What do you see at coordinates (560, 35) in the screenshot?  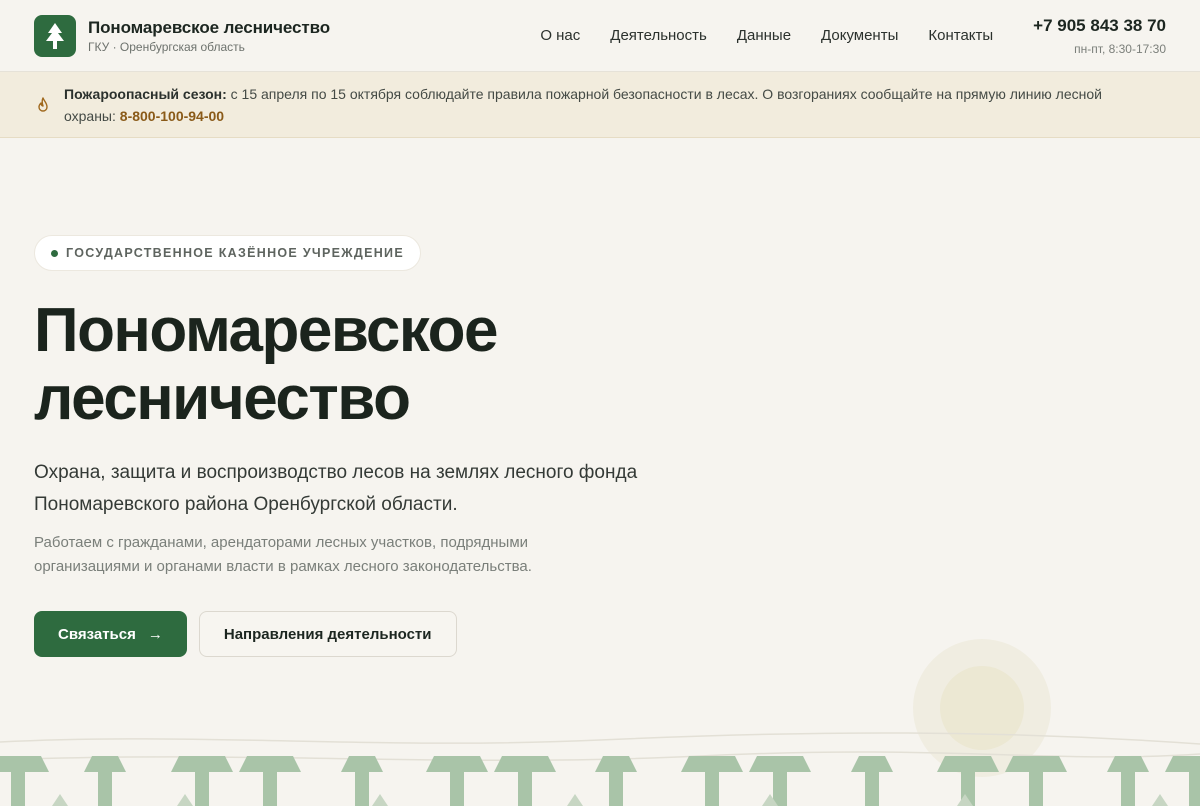 I see `nav-item-about: О нас` at bounding box center [560, 35].